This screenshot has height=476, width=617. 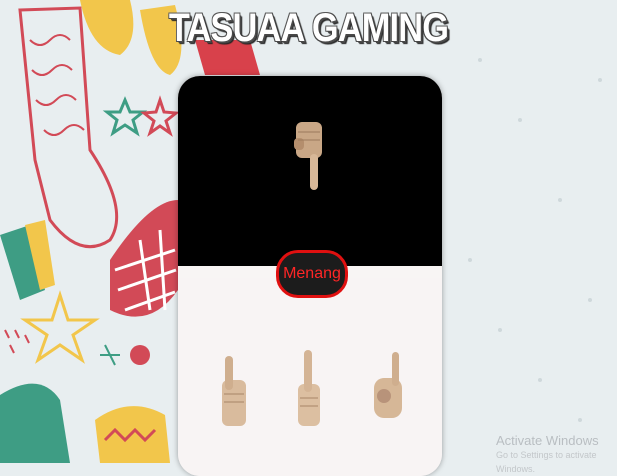 I want to click on index-finger-up-hand-icon, so click(x=309, y=388).